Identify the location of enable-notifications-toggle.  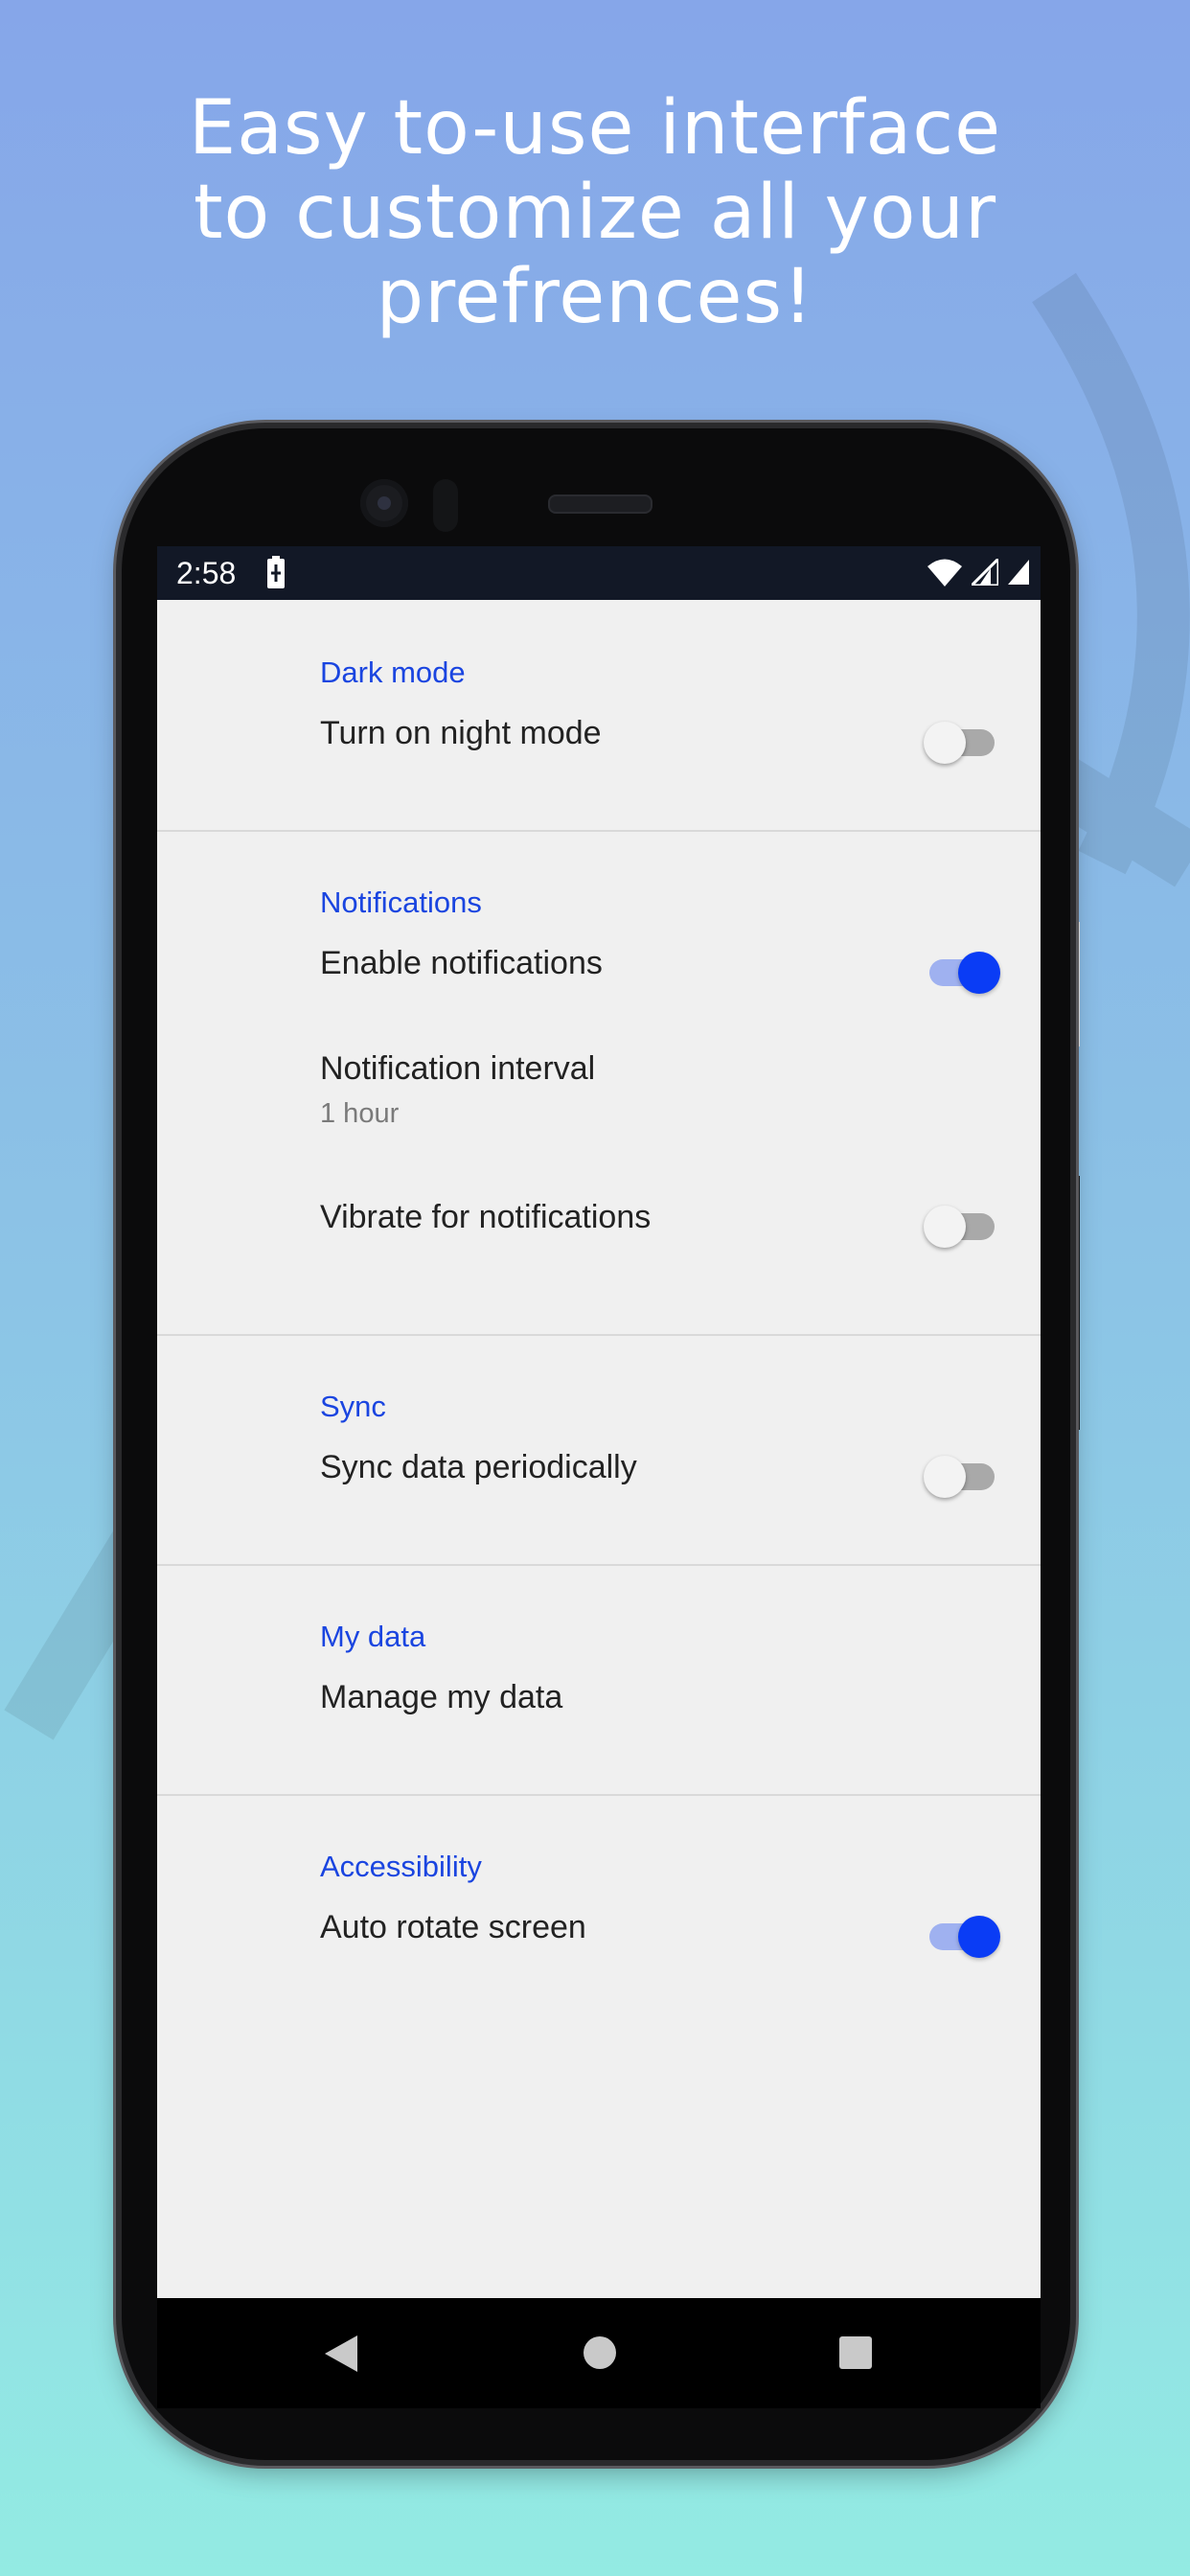
(962, 971).